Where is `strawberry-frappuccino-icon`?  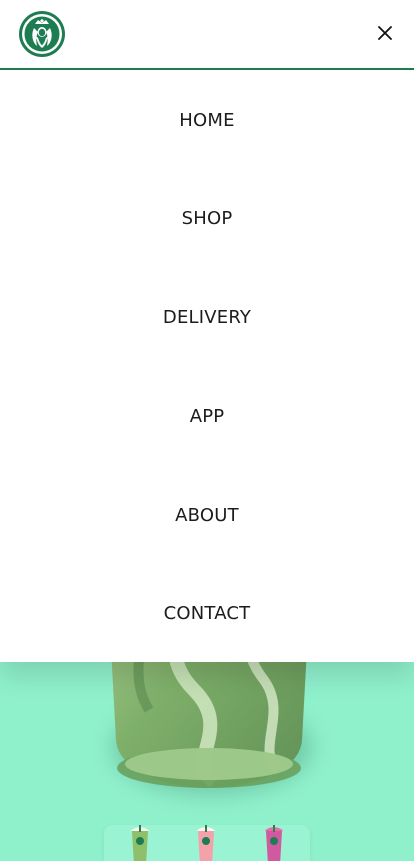 strawberry-frappuccino-icon is located at coordinates (206, 843).